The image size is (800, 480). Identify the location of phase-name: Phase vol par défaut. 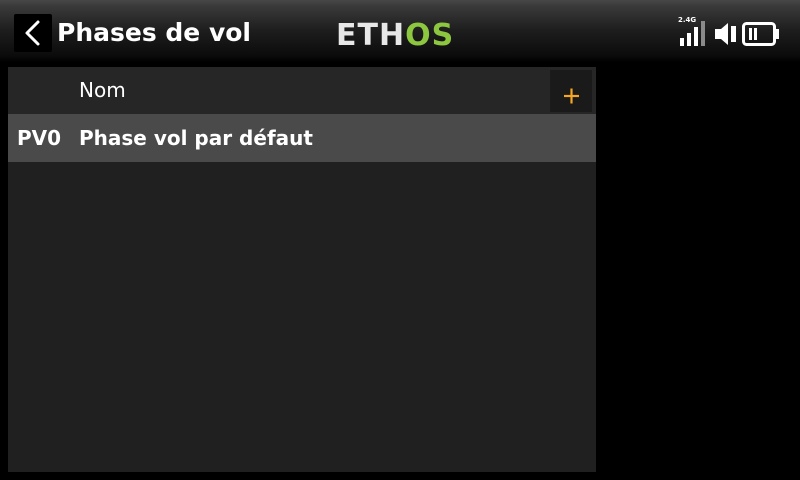
(196, 138).